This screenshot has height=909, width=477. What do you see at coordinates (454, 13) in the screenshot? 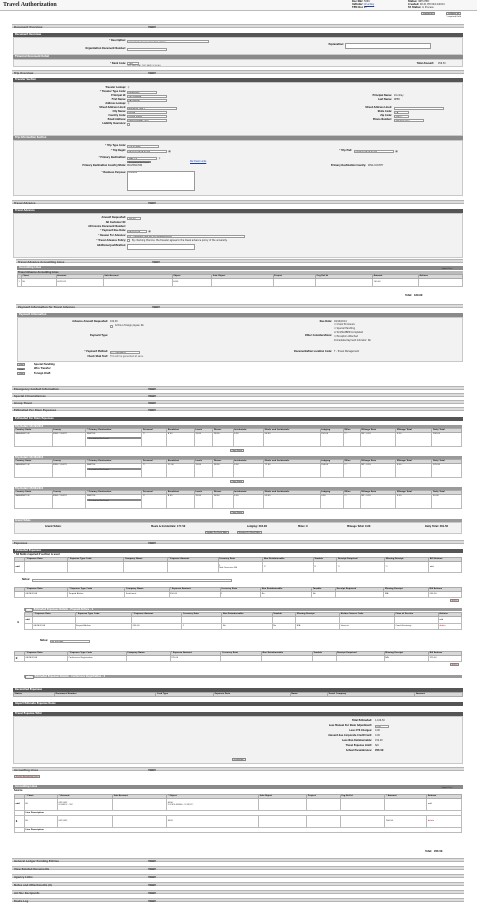
I see `collapse-all-button: collapse all` at bounding box center [454, 13].